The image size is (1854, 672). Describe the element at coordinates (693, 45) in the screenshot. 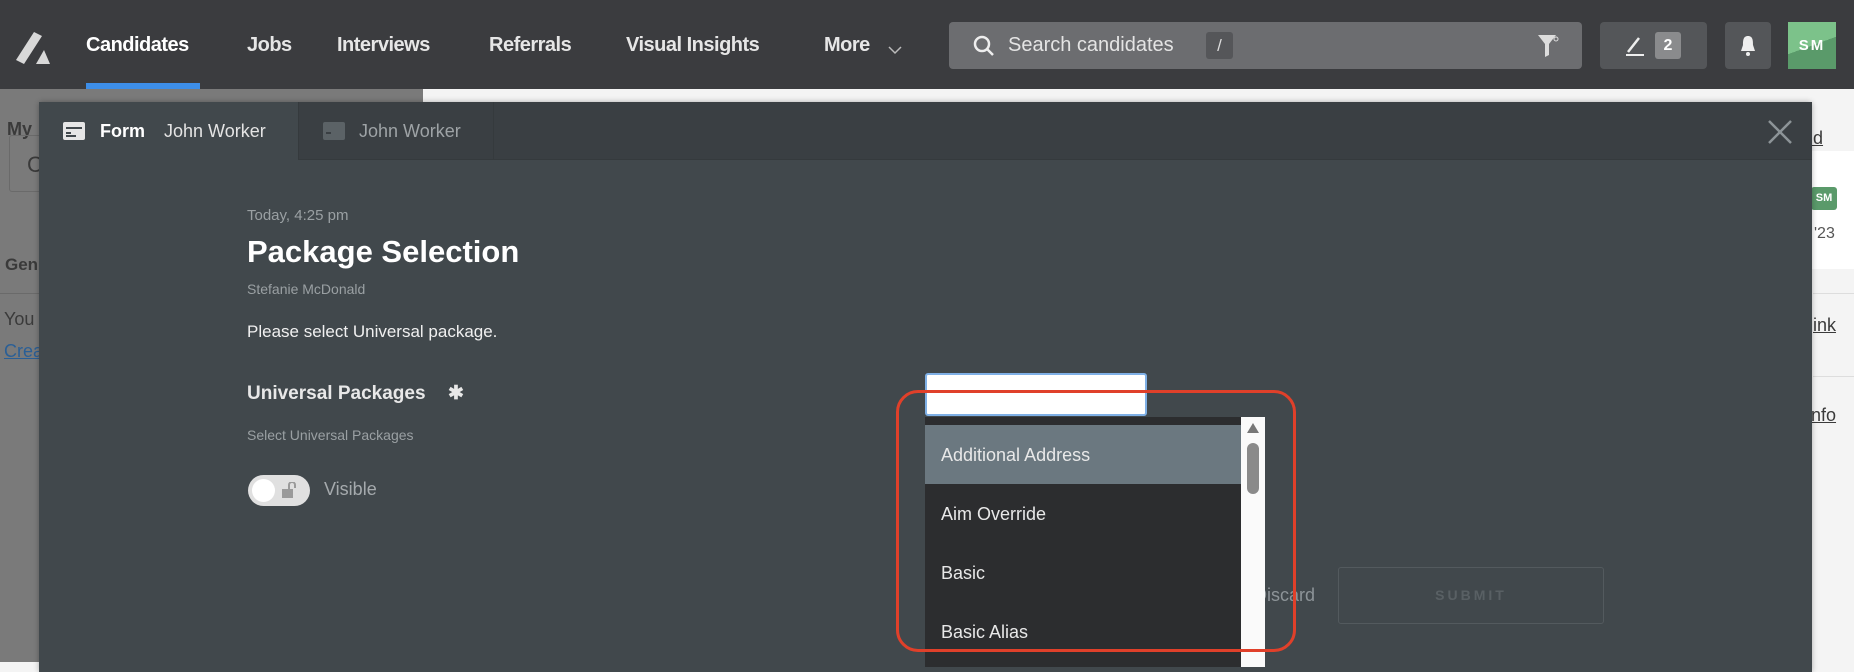

I see `nav-visual-insights: Visual Insights` at that location.